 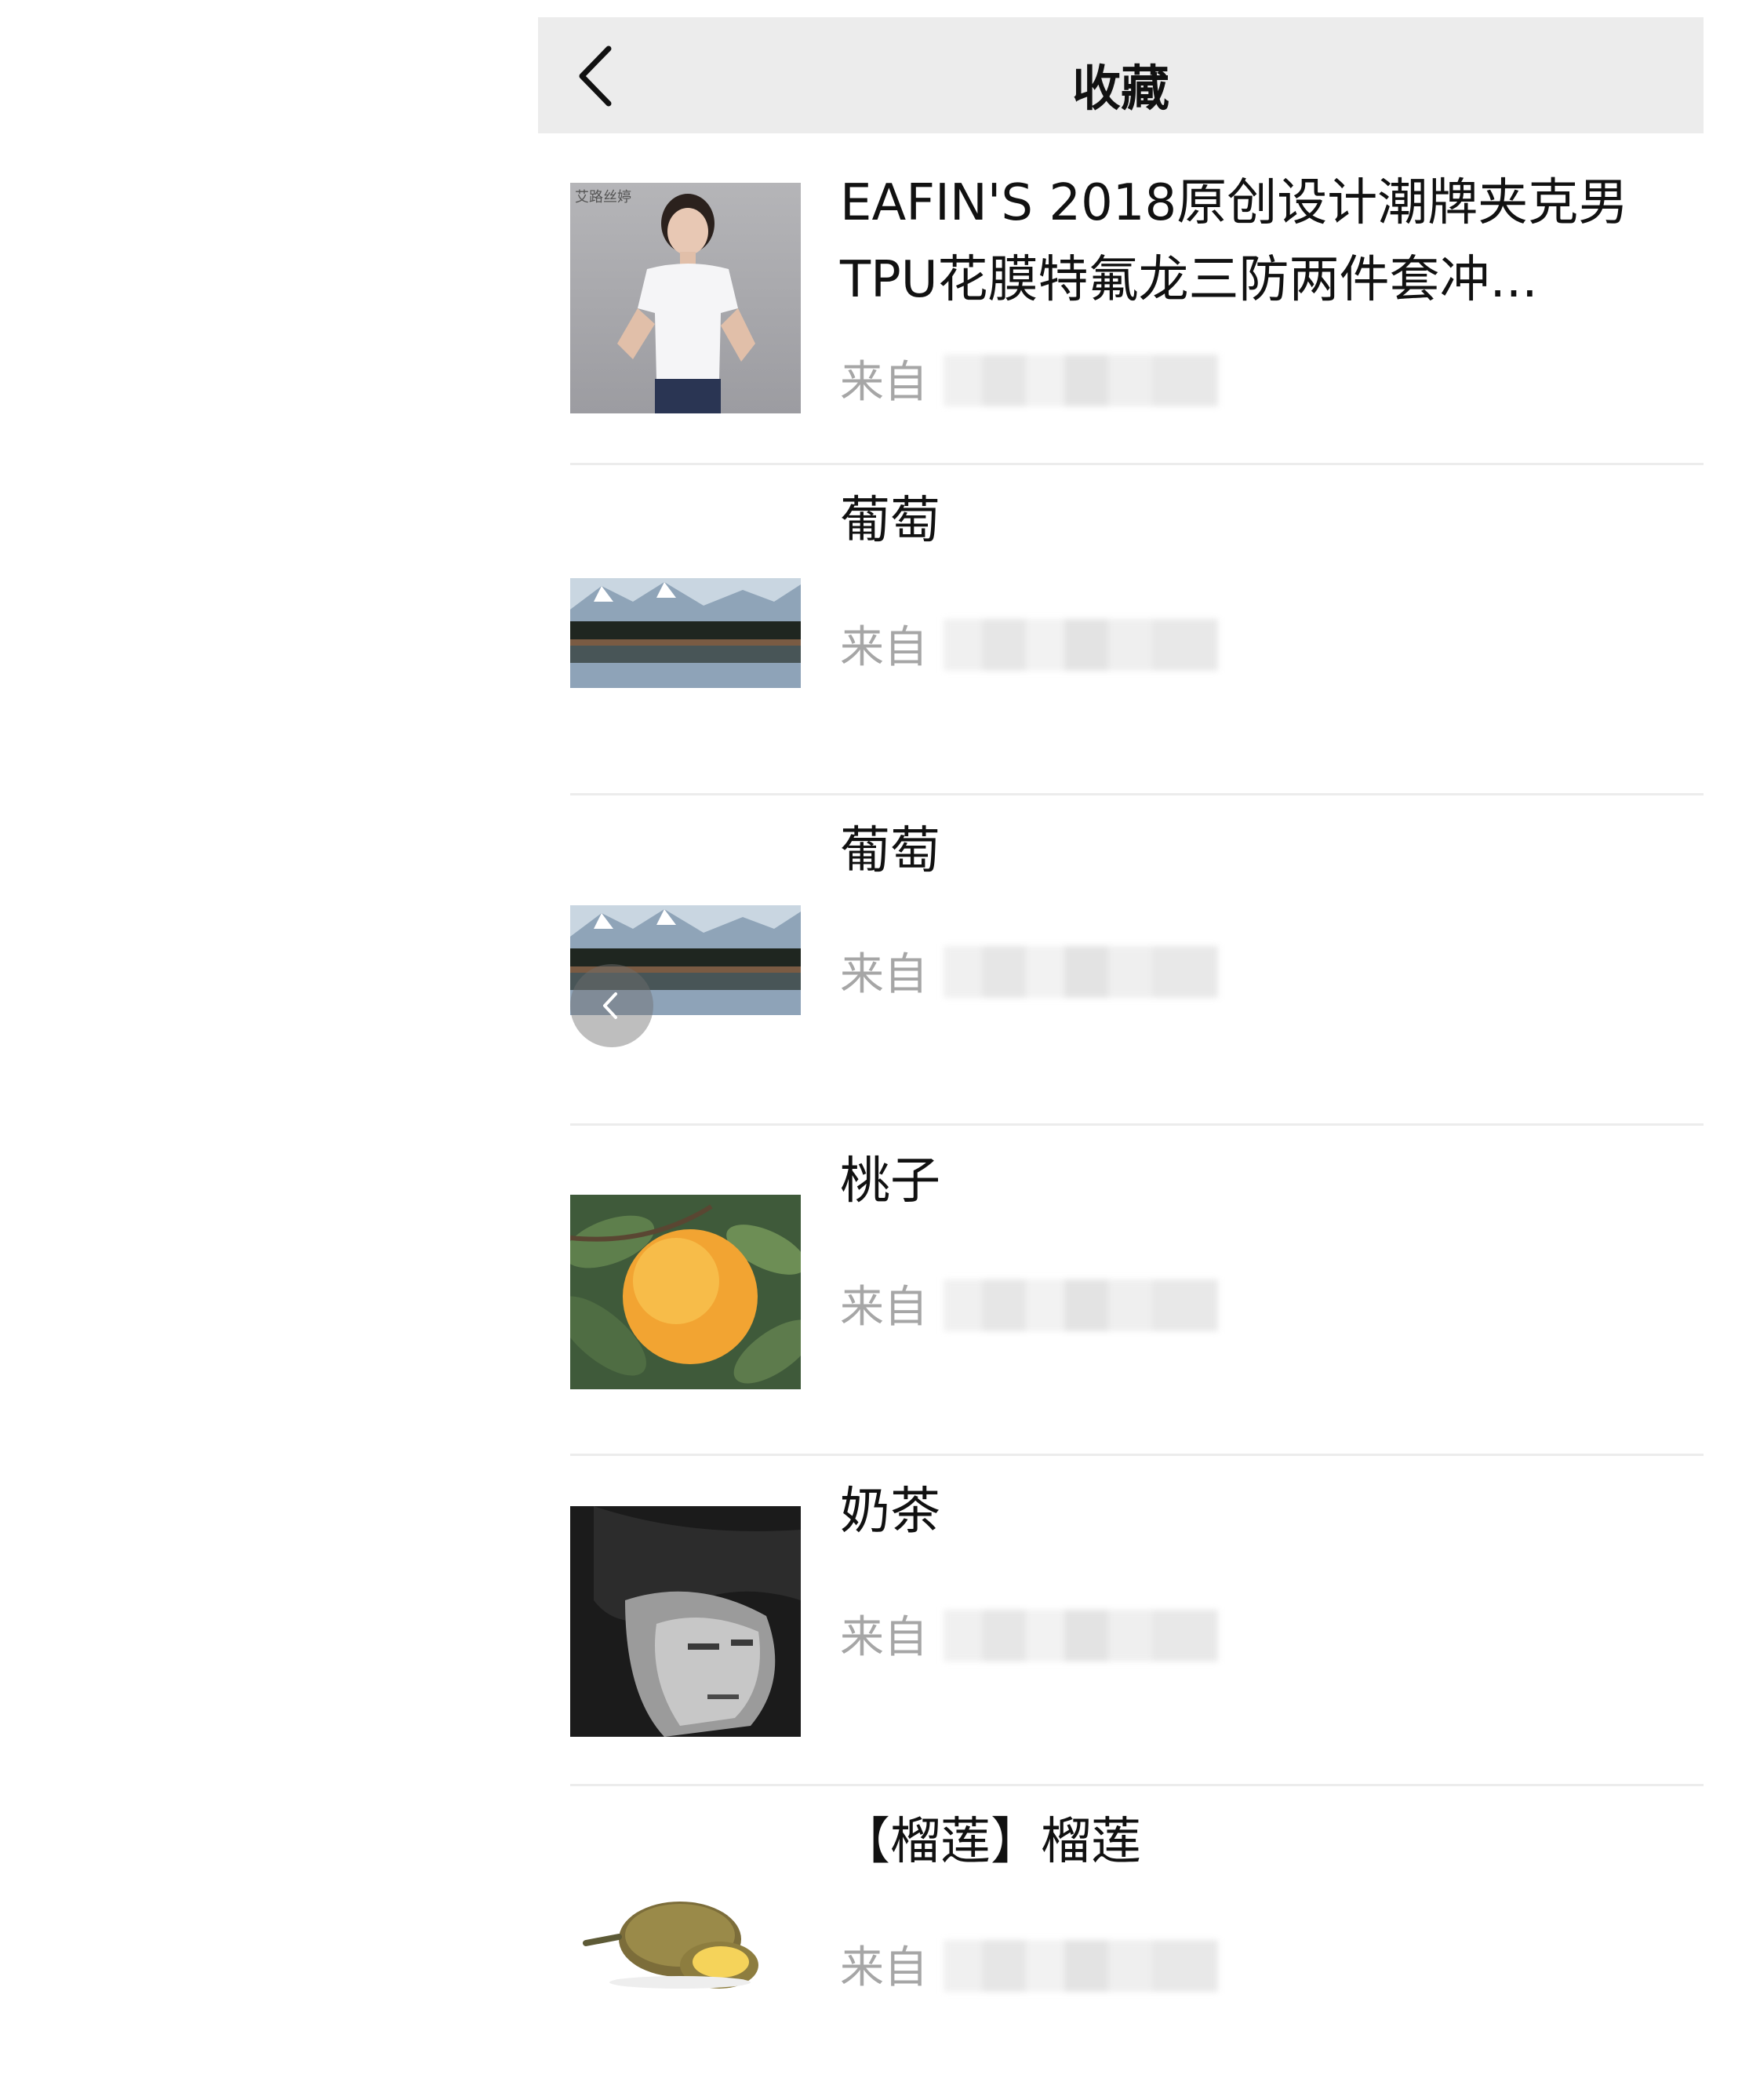 I want to click on peach-image, so click(x=685, y=1292).